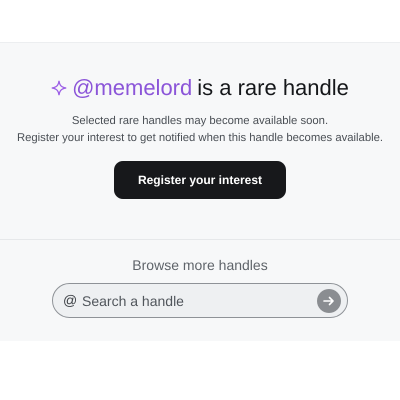 The image size is (400, 400). I want to click on description-text: Selected rare handles may become available soon., so click(200, 121).